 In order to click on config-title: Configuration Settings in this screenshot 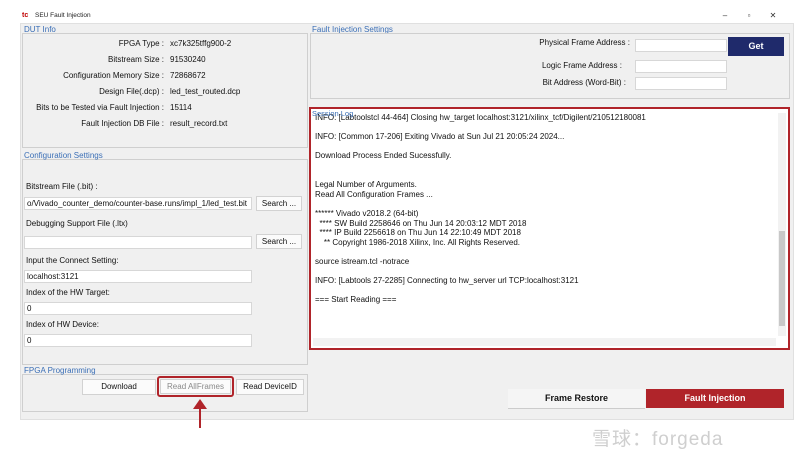, I will do `click(63, 155)`.